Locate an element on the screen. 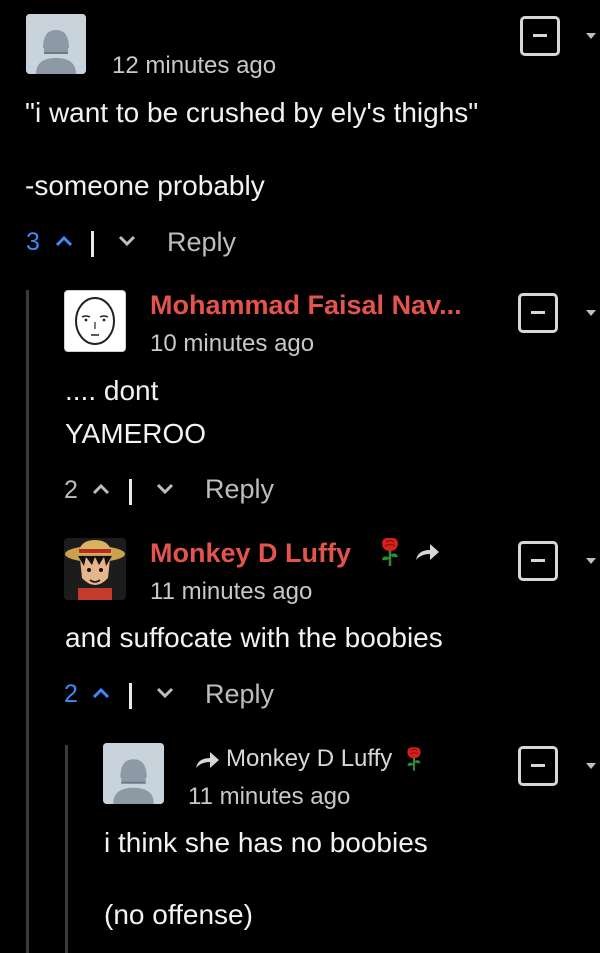 This screenshot has height=953, width=600. comment-text-line: i think she has no boobies is located at coordinates (266, 842).